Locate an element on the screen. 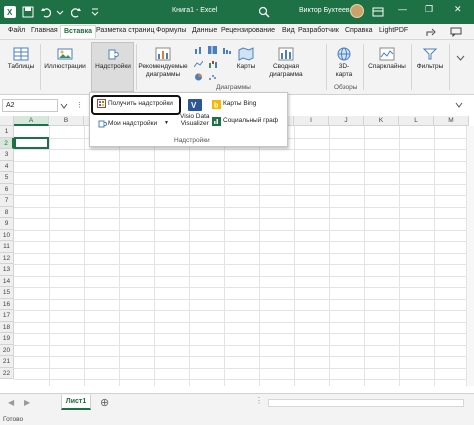 The image size is (474, 425). addins-button: Надстройки is located at coordinates (113, 59).